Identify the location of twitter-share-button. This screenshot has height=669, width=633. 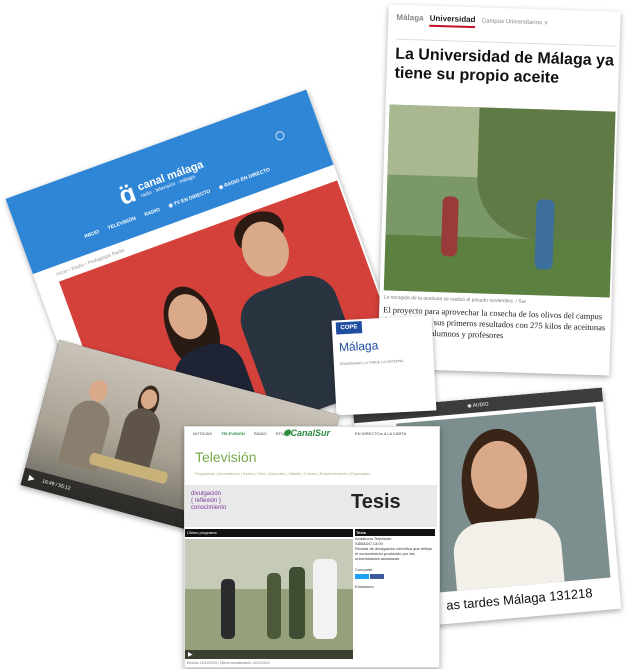
(362, 576).